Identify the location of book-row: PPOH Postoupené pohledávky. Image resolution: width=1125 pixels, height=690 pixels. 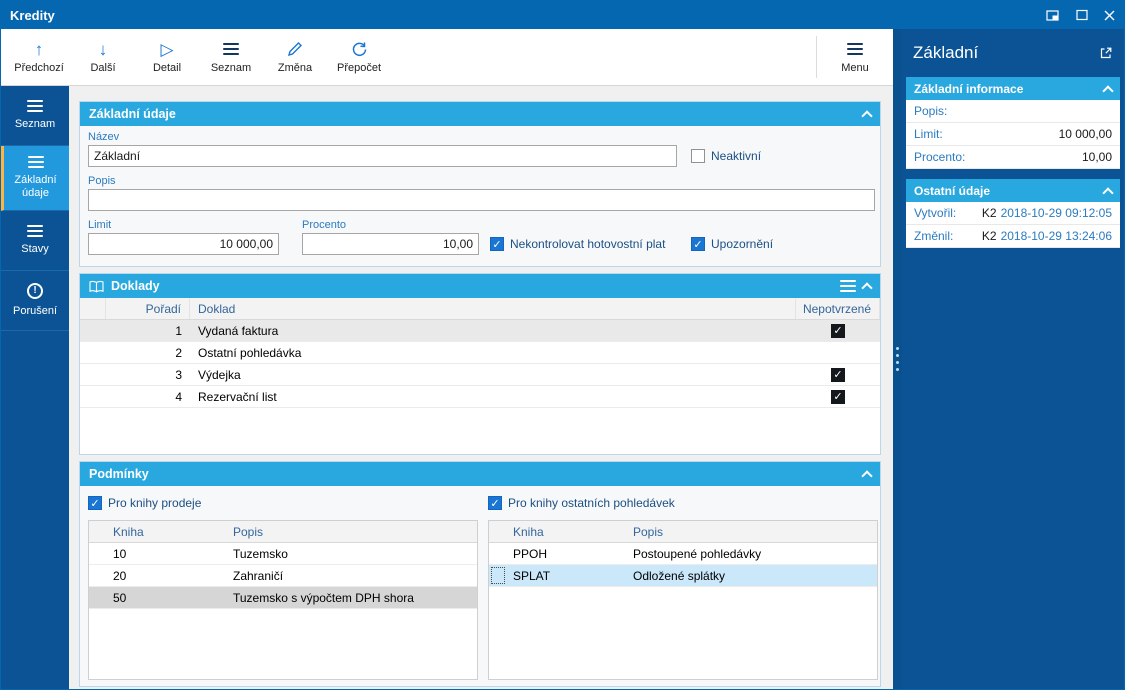
(683, 554).